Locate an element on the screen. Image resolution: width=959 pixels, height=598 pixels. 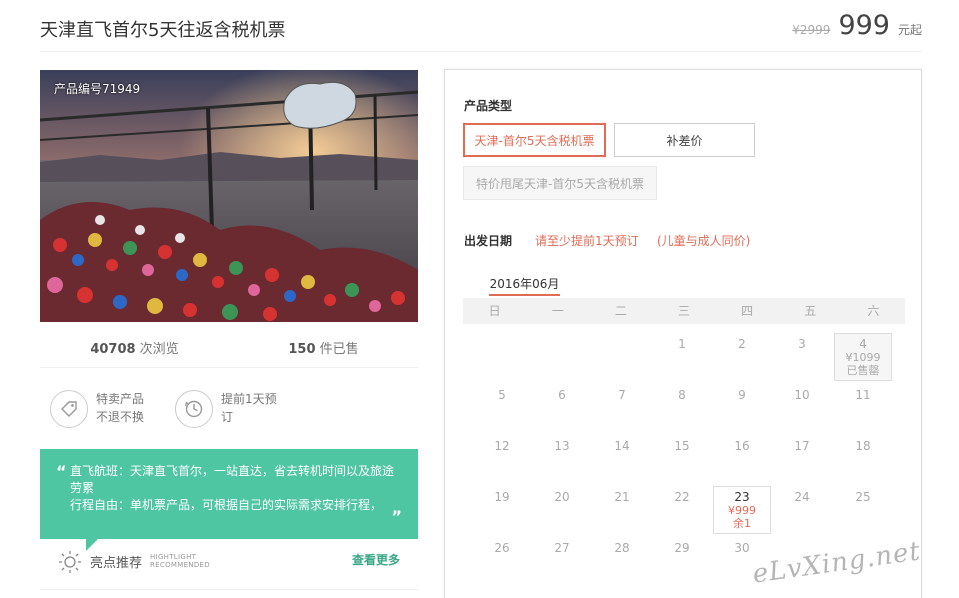
option-special-last-minute: 特价甩尾天津-首尔5天含税机票 is located at coordinates (560, 183).